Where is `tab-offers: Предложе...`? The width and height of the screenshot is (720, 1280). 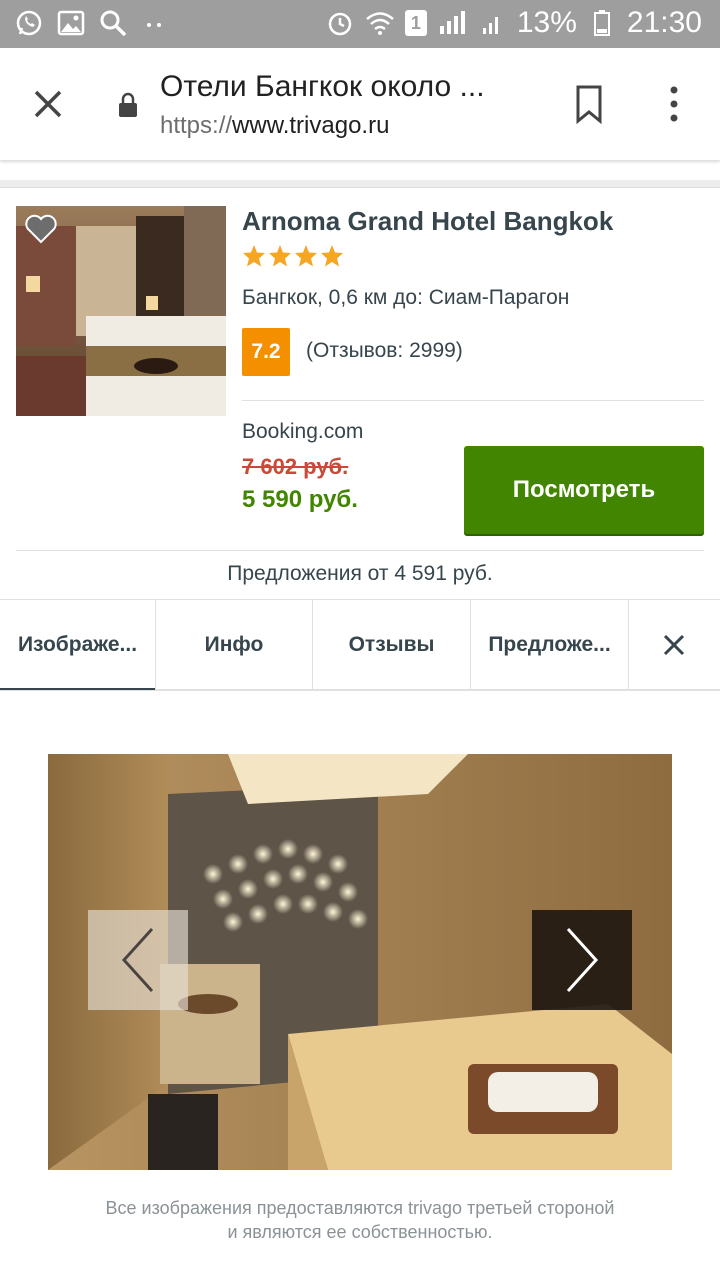
tab-offers: Предложе... is located at coordinates (550, 645).